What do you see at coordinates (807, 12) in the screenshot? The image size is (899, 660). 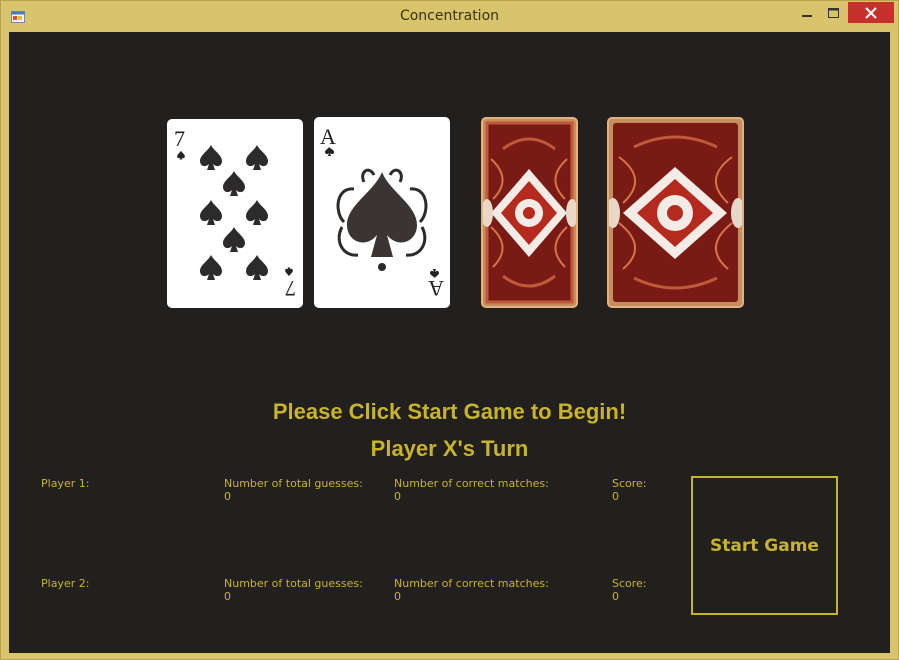 I see `minimize-button` at bounding box center [807, 12].